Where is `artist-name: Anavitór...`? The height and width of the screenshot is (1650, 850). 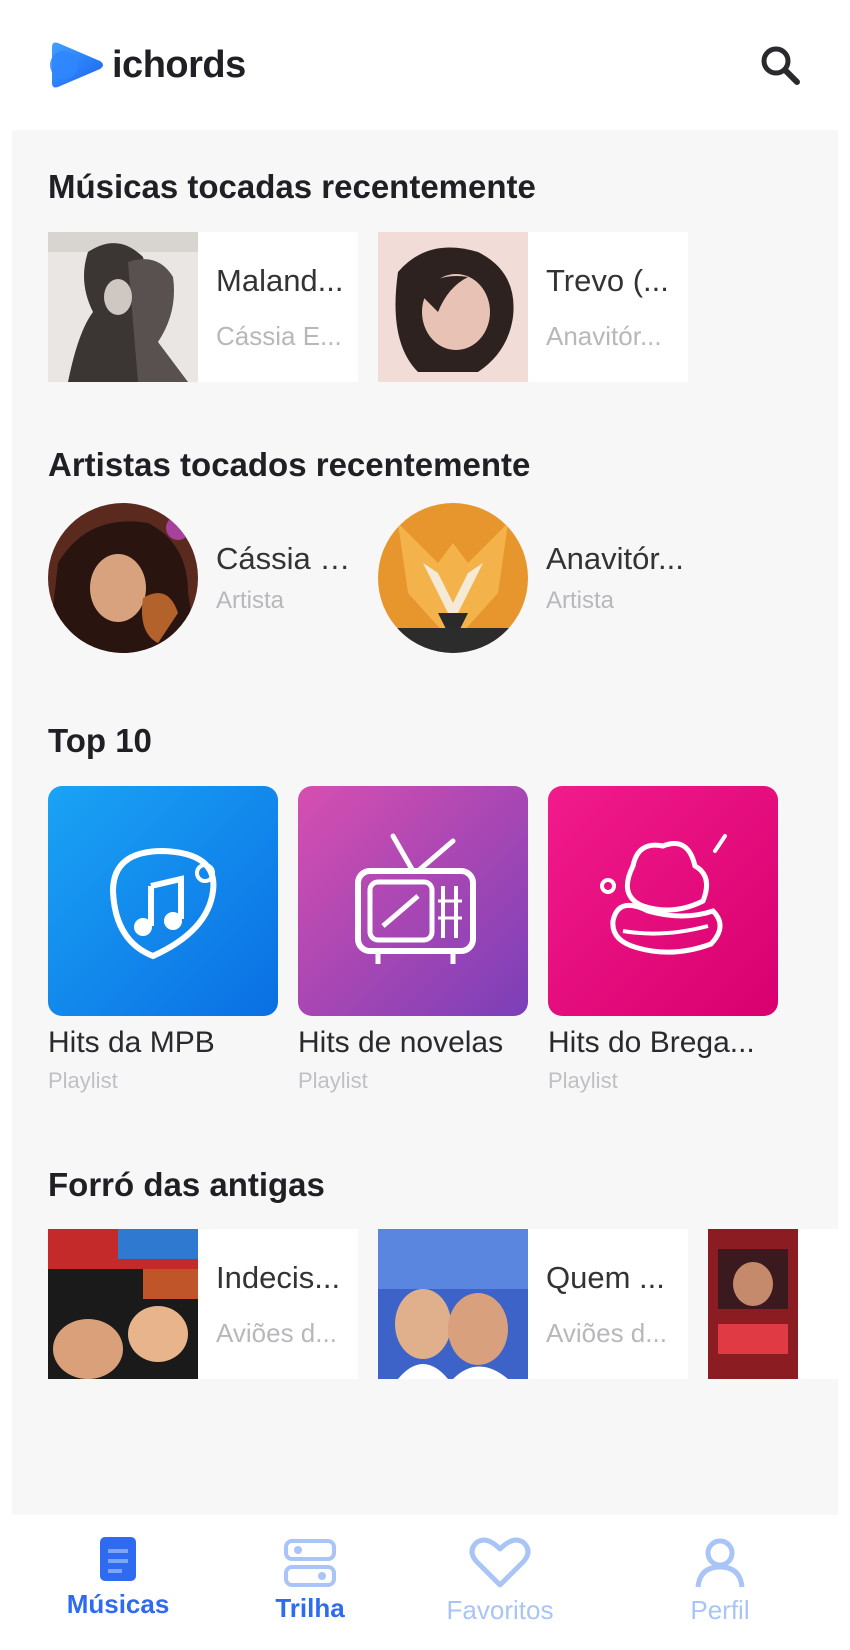
artist-name: Anavitór... is located at coordinates (615, 558).